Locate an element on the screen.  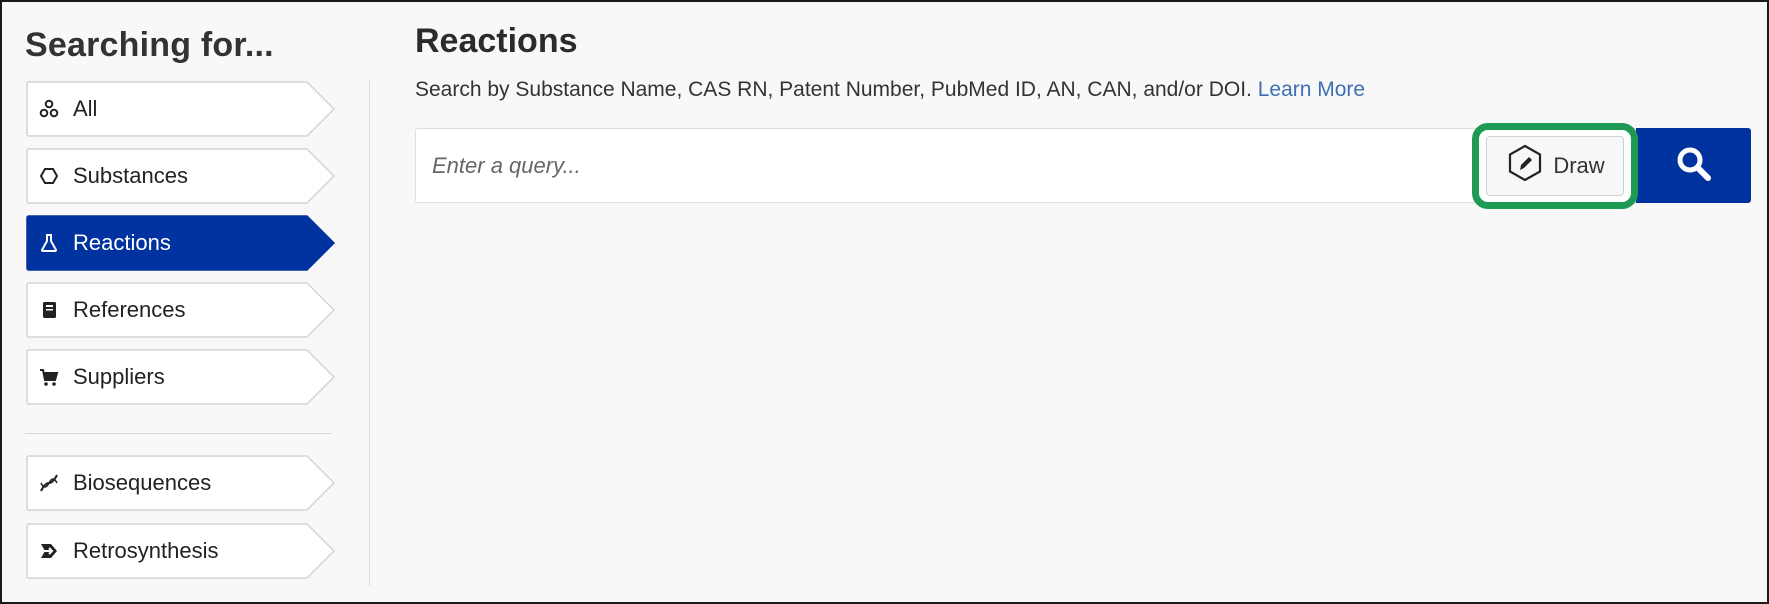
nav-item-suppliers: Suppliers is located at coordinates (181, 377).